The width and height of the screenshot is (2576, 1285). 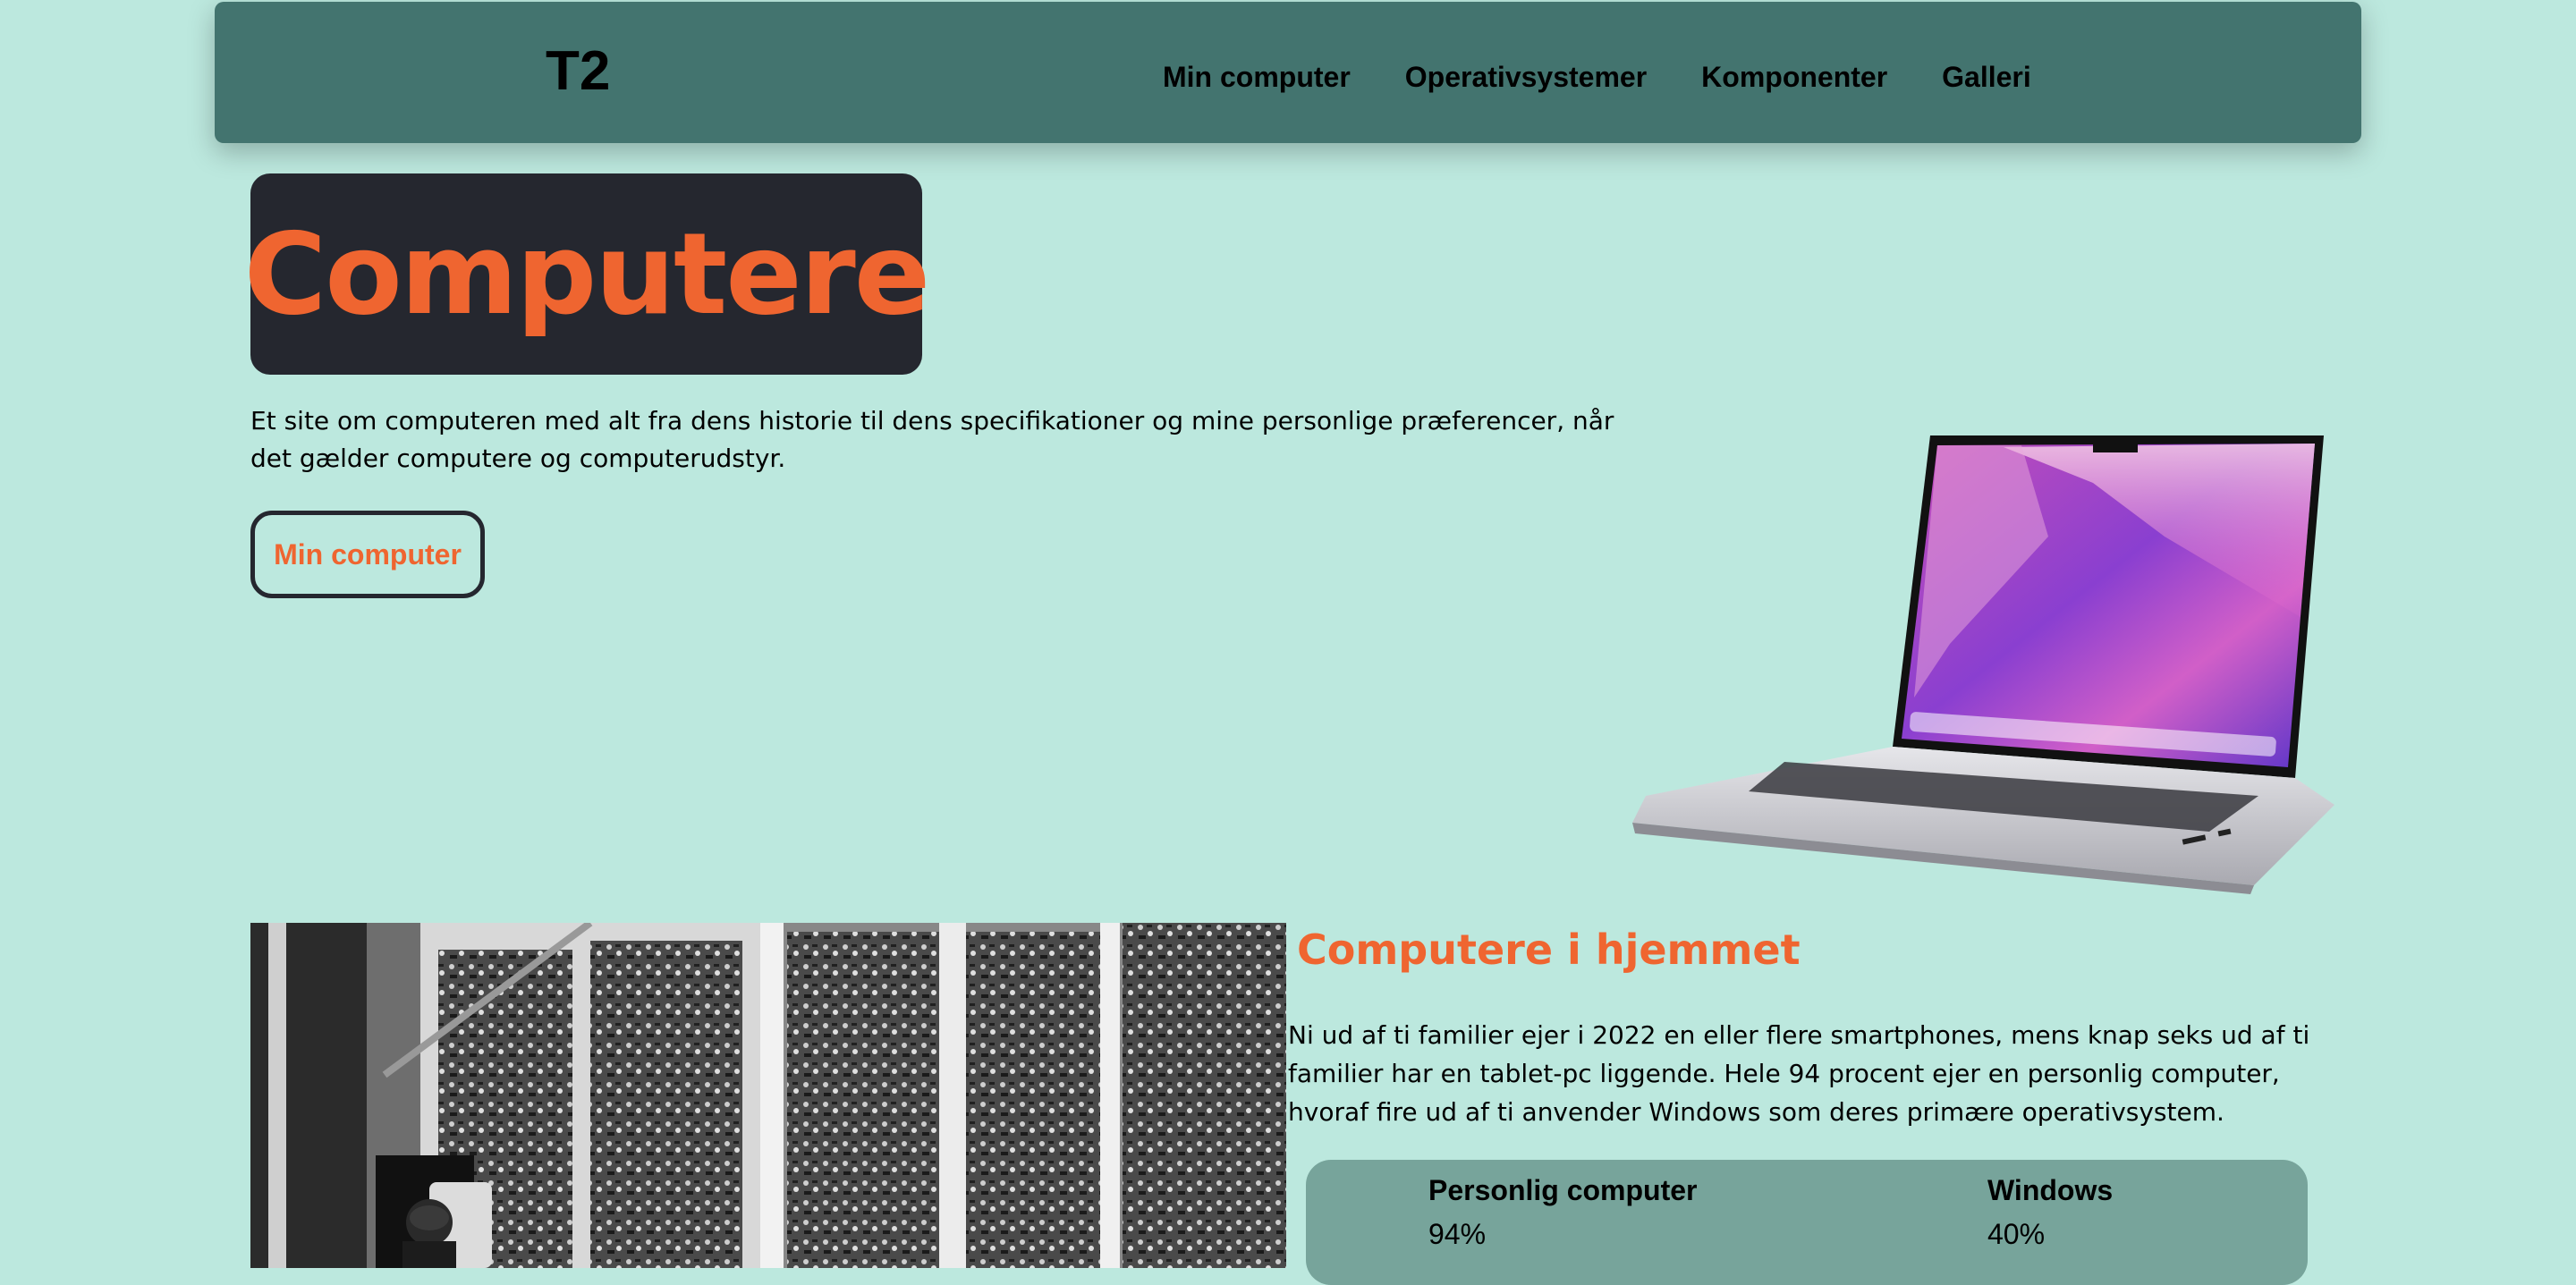 I want to click on min-computer-button: Min computer, so click(x=367, y=554).